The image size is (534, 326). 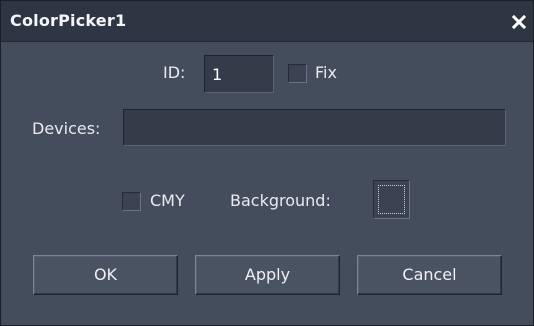 I want to click on fix-label: Fix, so click(x=326, y=72).